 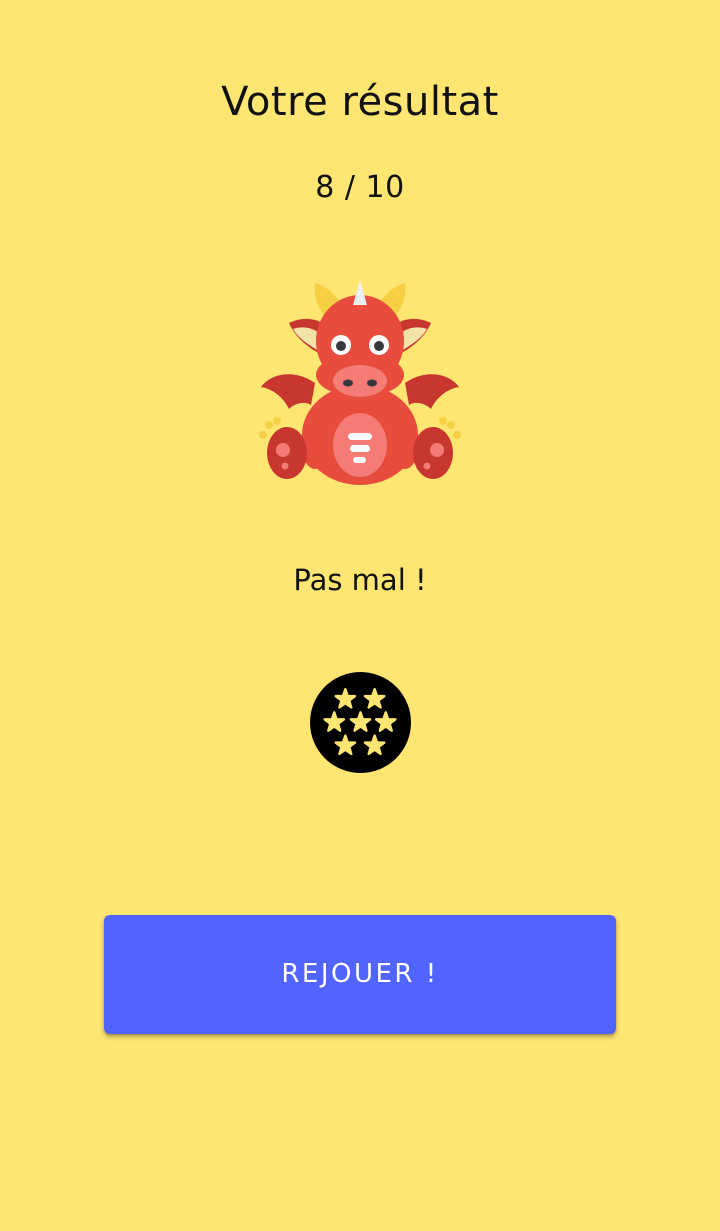 What do you see at coordinates (360, 974) in the screenshot?
I see `replay-button: REJOUER !` at bounding box center [360, 974].